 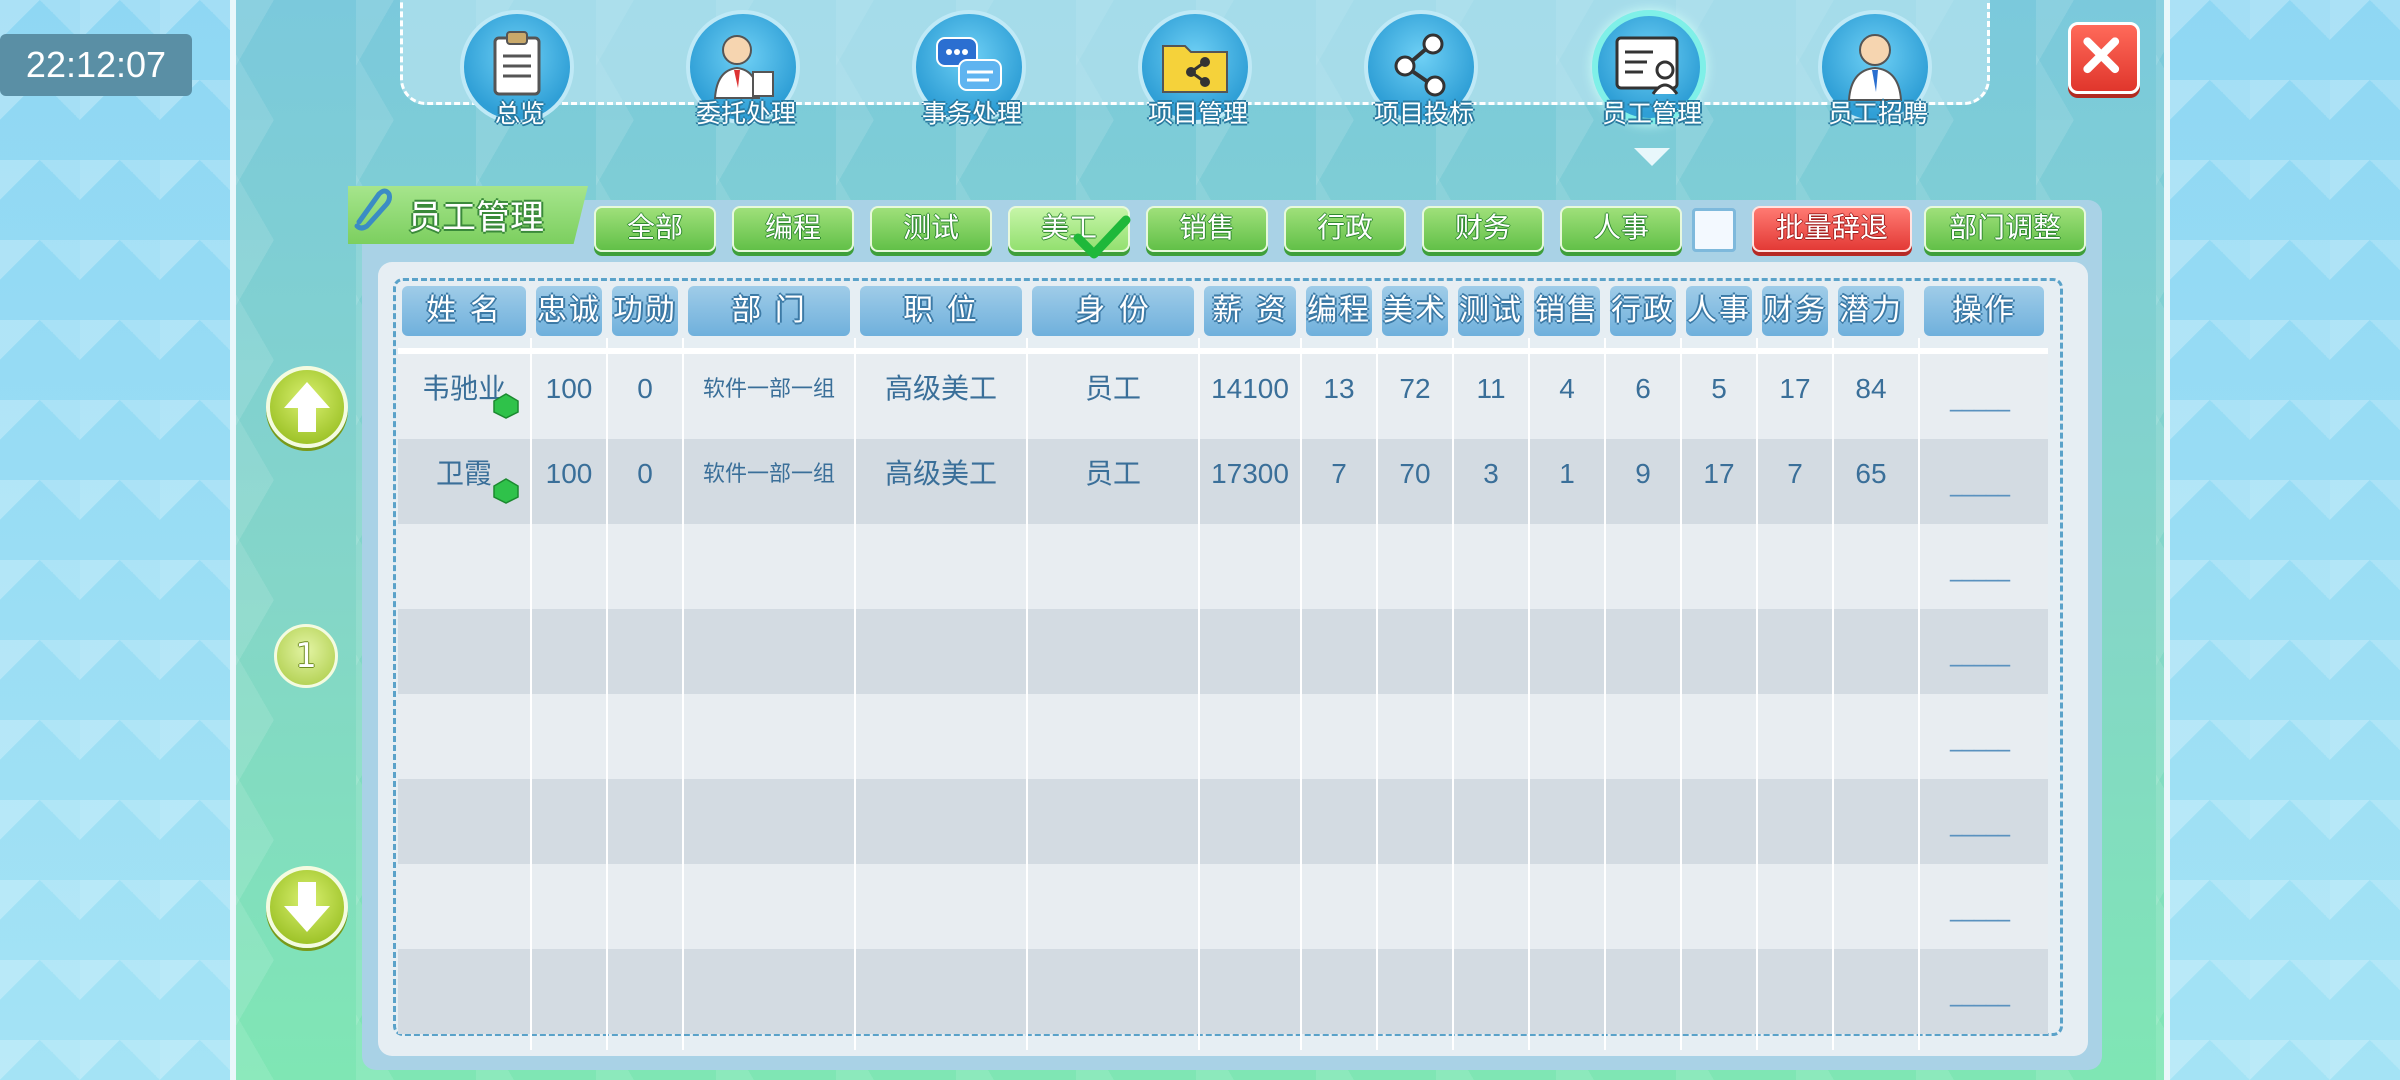 I want to click on table-cell: 65, so click(x=1871, y=473).